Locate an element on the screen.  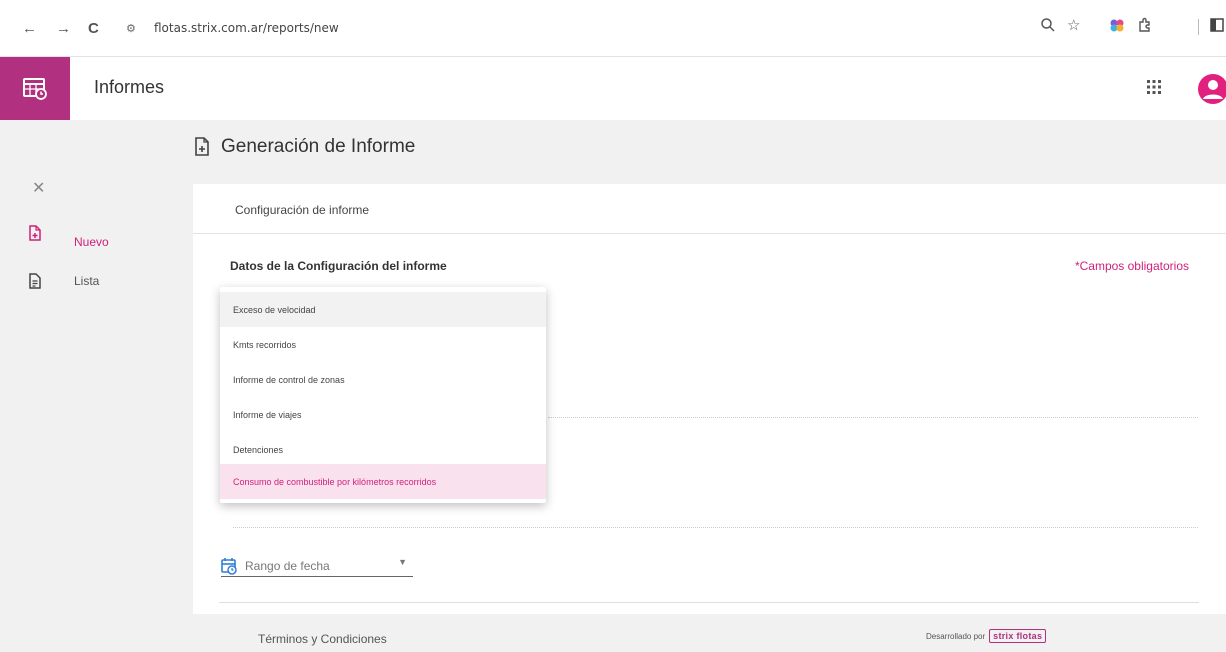
extension-icon is located at coordinates (1117, 27).